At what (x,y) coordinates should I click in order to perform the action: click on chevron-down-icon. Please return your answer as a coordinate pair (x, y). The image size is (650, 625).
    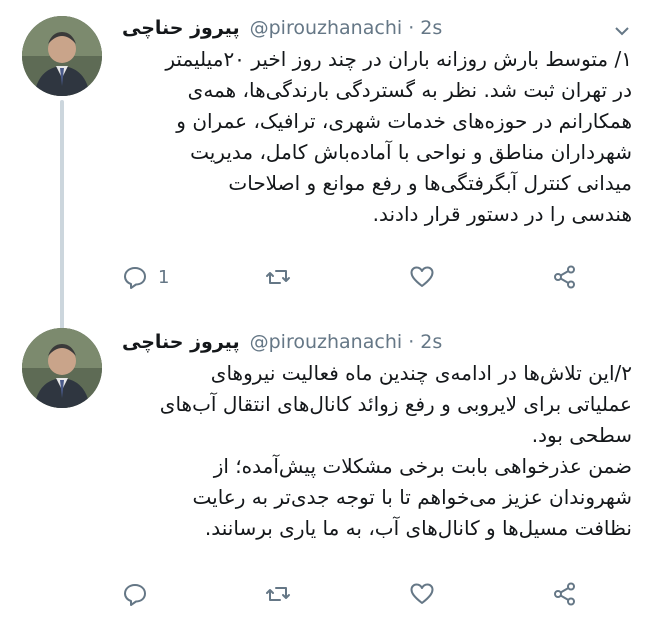
    Looking at the image, I should click on (622, 29).